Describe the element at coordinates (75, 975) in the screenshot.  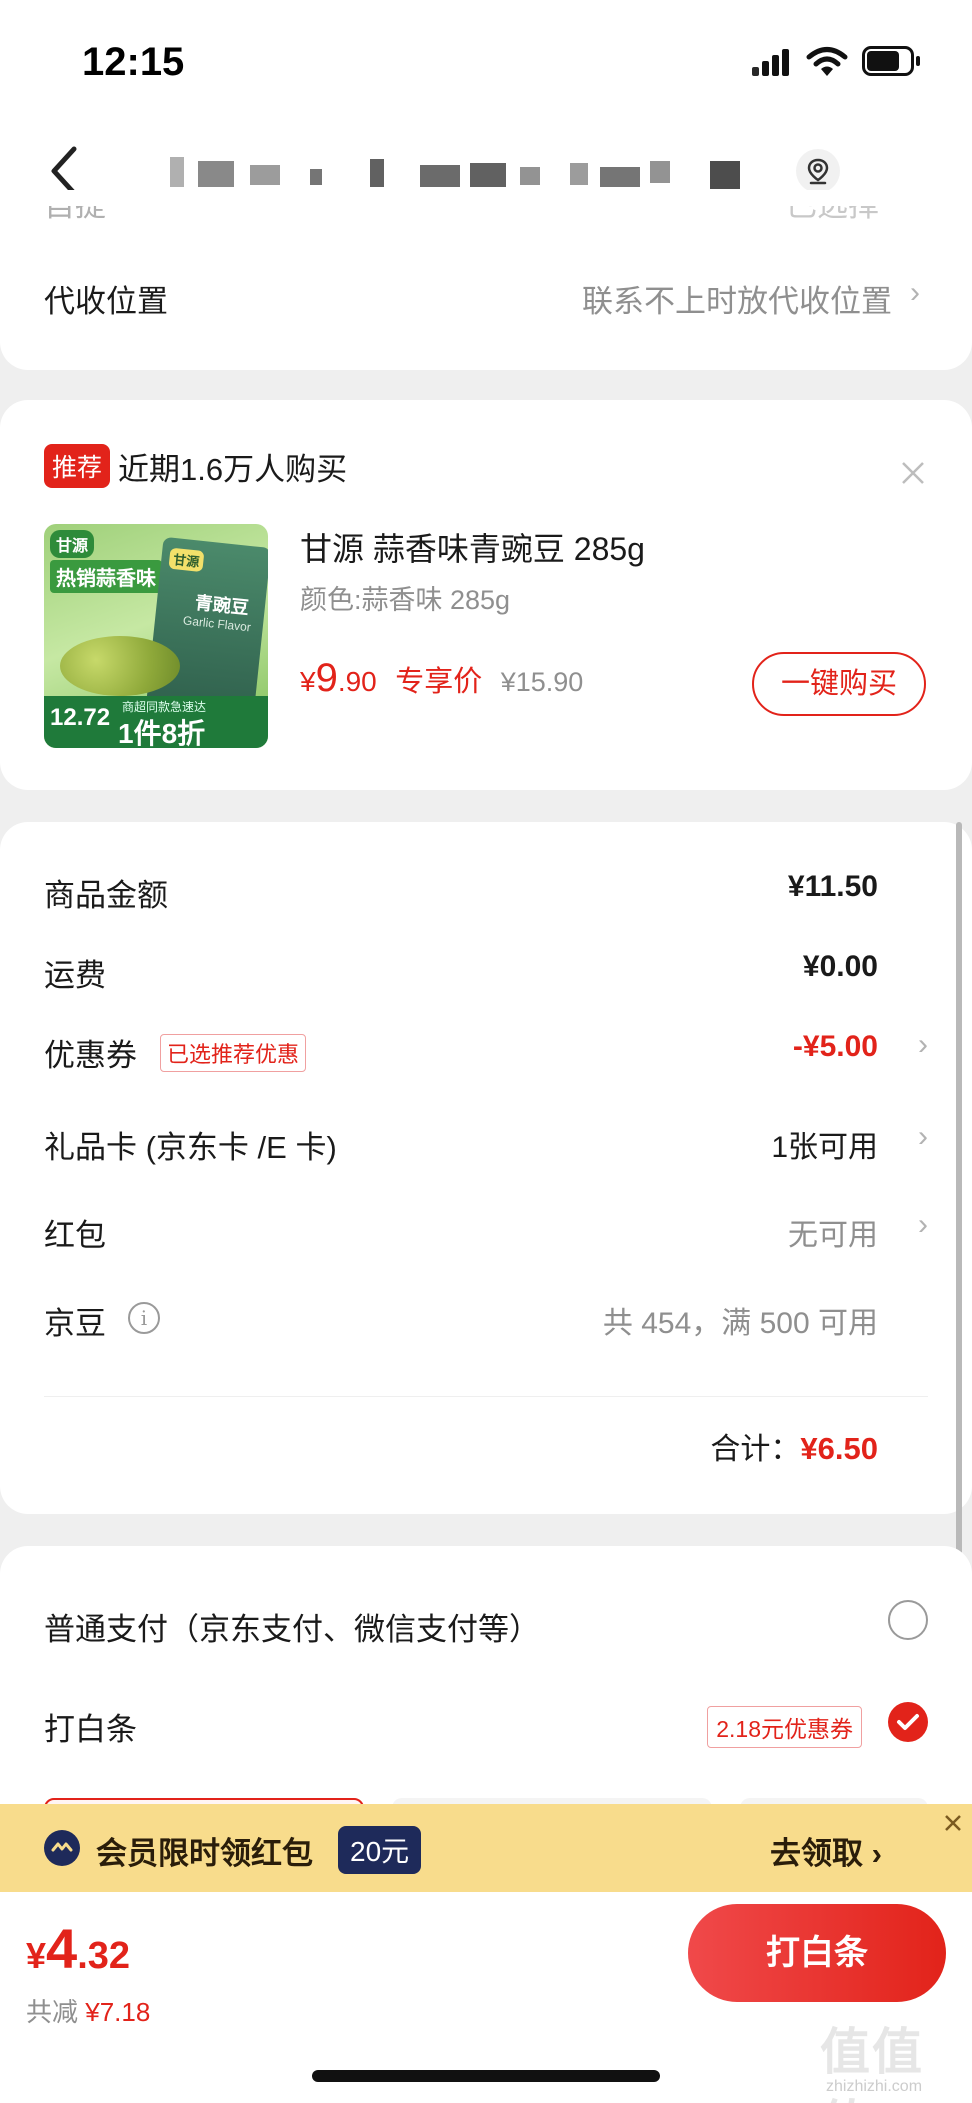
I see `shipping-label: 运费` at that location.